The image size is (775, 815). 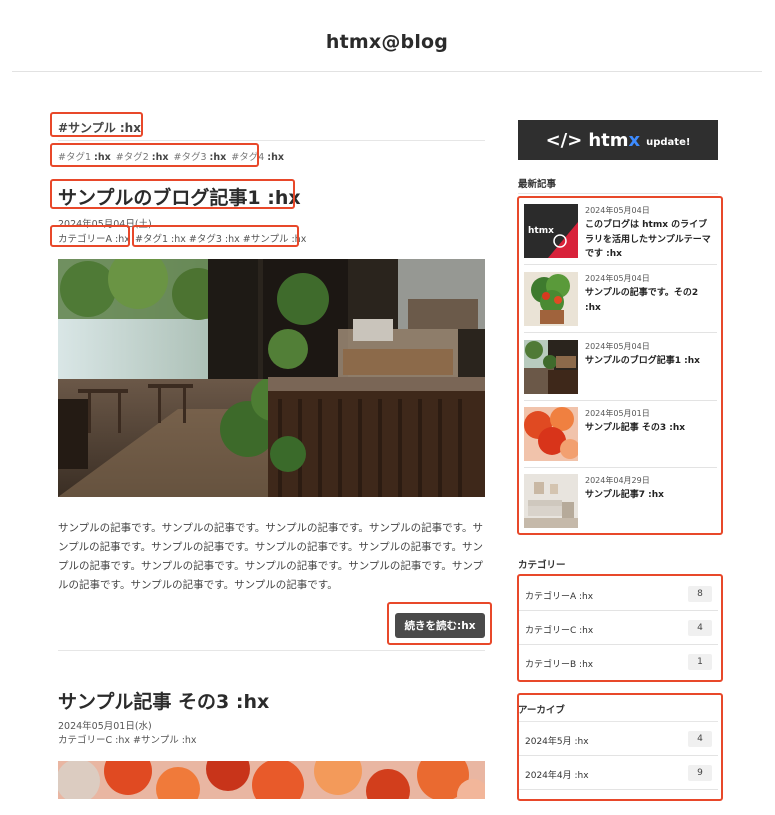 I want to click on category-count-badge: 4, so click(x=700, y=628).